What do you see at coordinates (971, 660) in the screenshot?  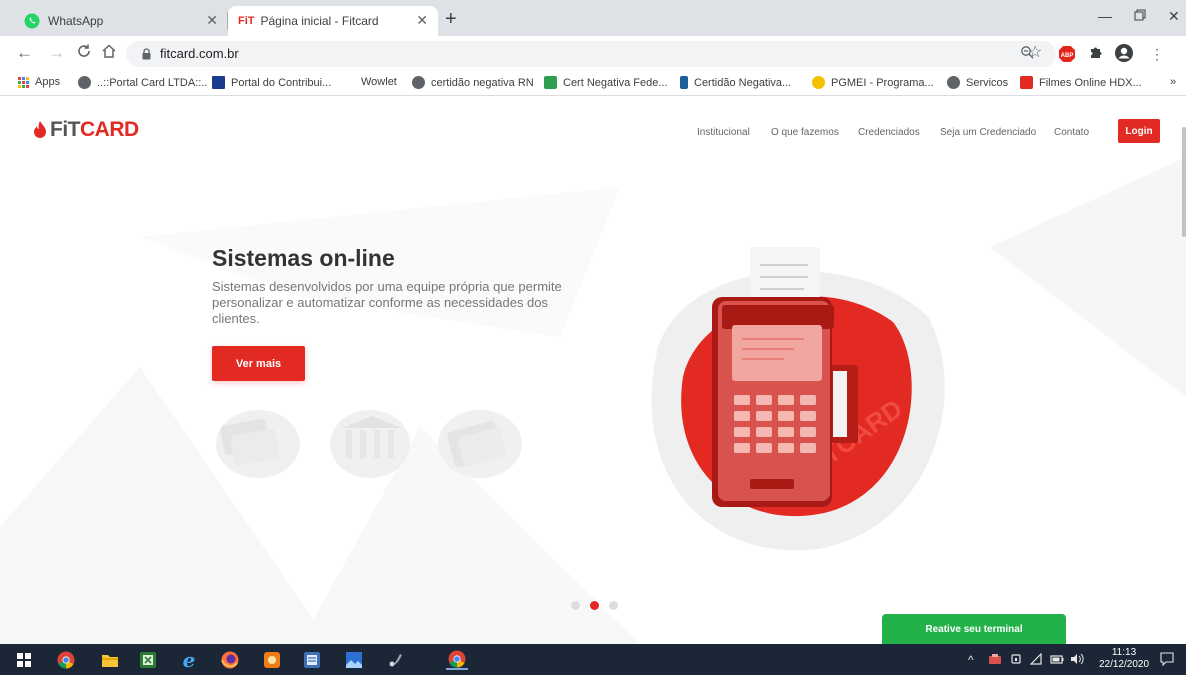 I see `tray-expand-icon: ^` at bounding box center [971, 660].